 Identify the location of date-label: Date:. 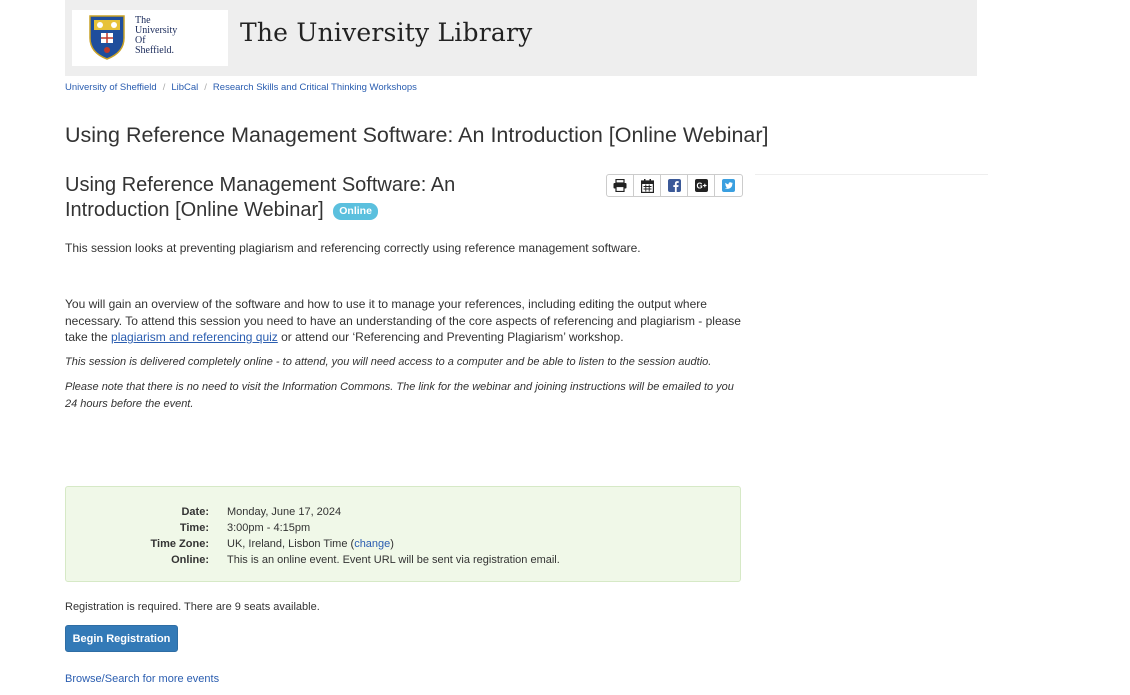
(195, 512).